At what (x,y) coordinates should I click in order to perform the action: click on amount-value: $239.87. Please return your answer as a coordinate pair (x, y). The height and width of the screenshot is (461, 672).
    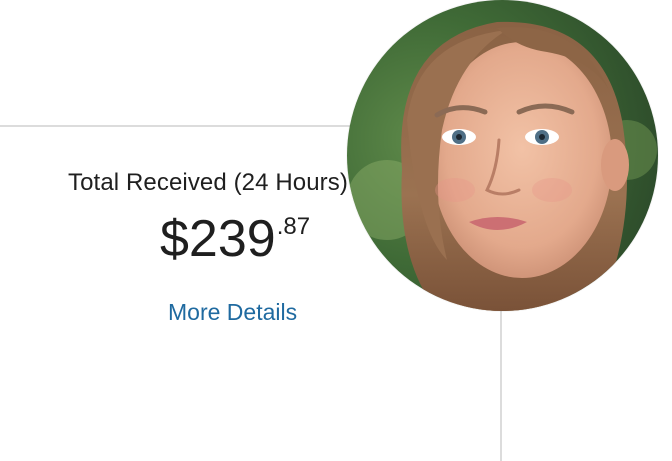
    Looking at the image, I should click on (235, 239).